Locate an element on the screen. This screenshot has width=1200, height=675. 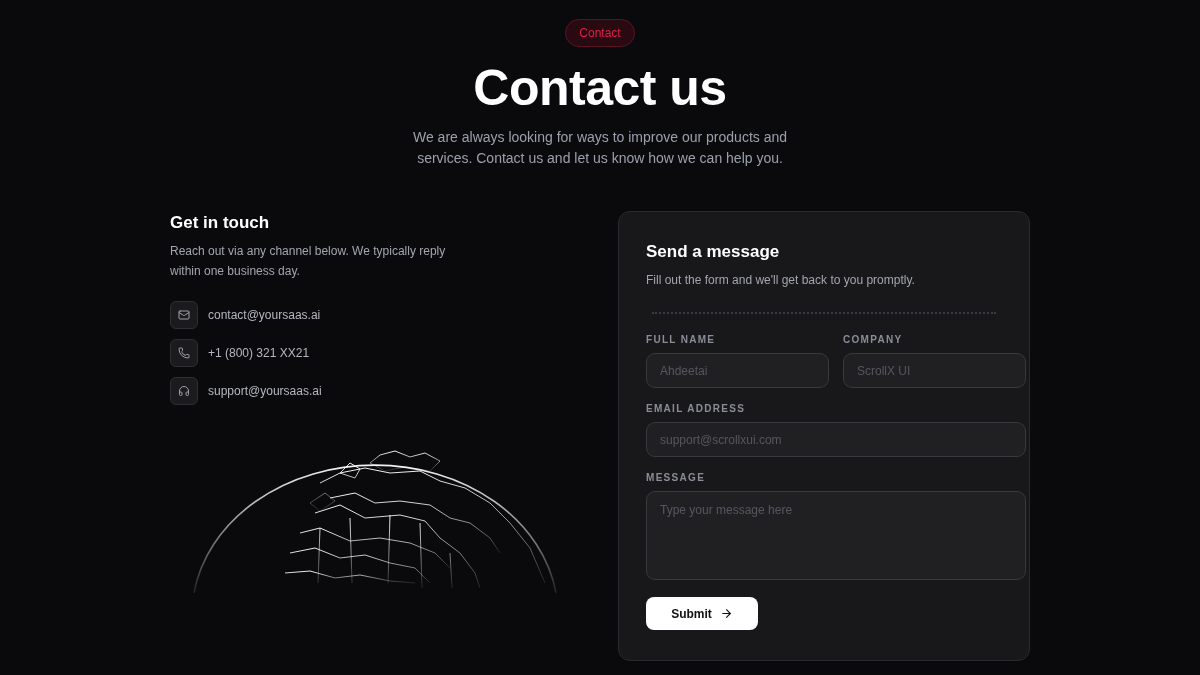
contact-detail: +1 (800) 321 XX21 is located at coordinates (259, 353).